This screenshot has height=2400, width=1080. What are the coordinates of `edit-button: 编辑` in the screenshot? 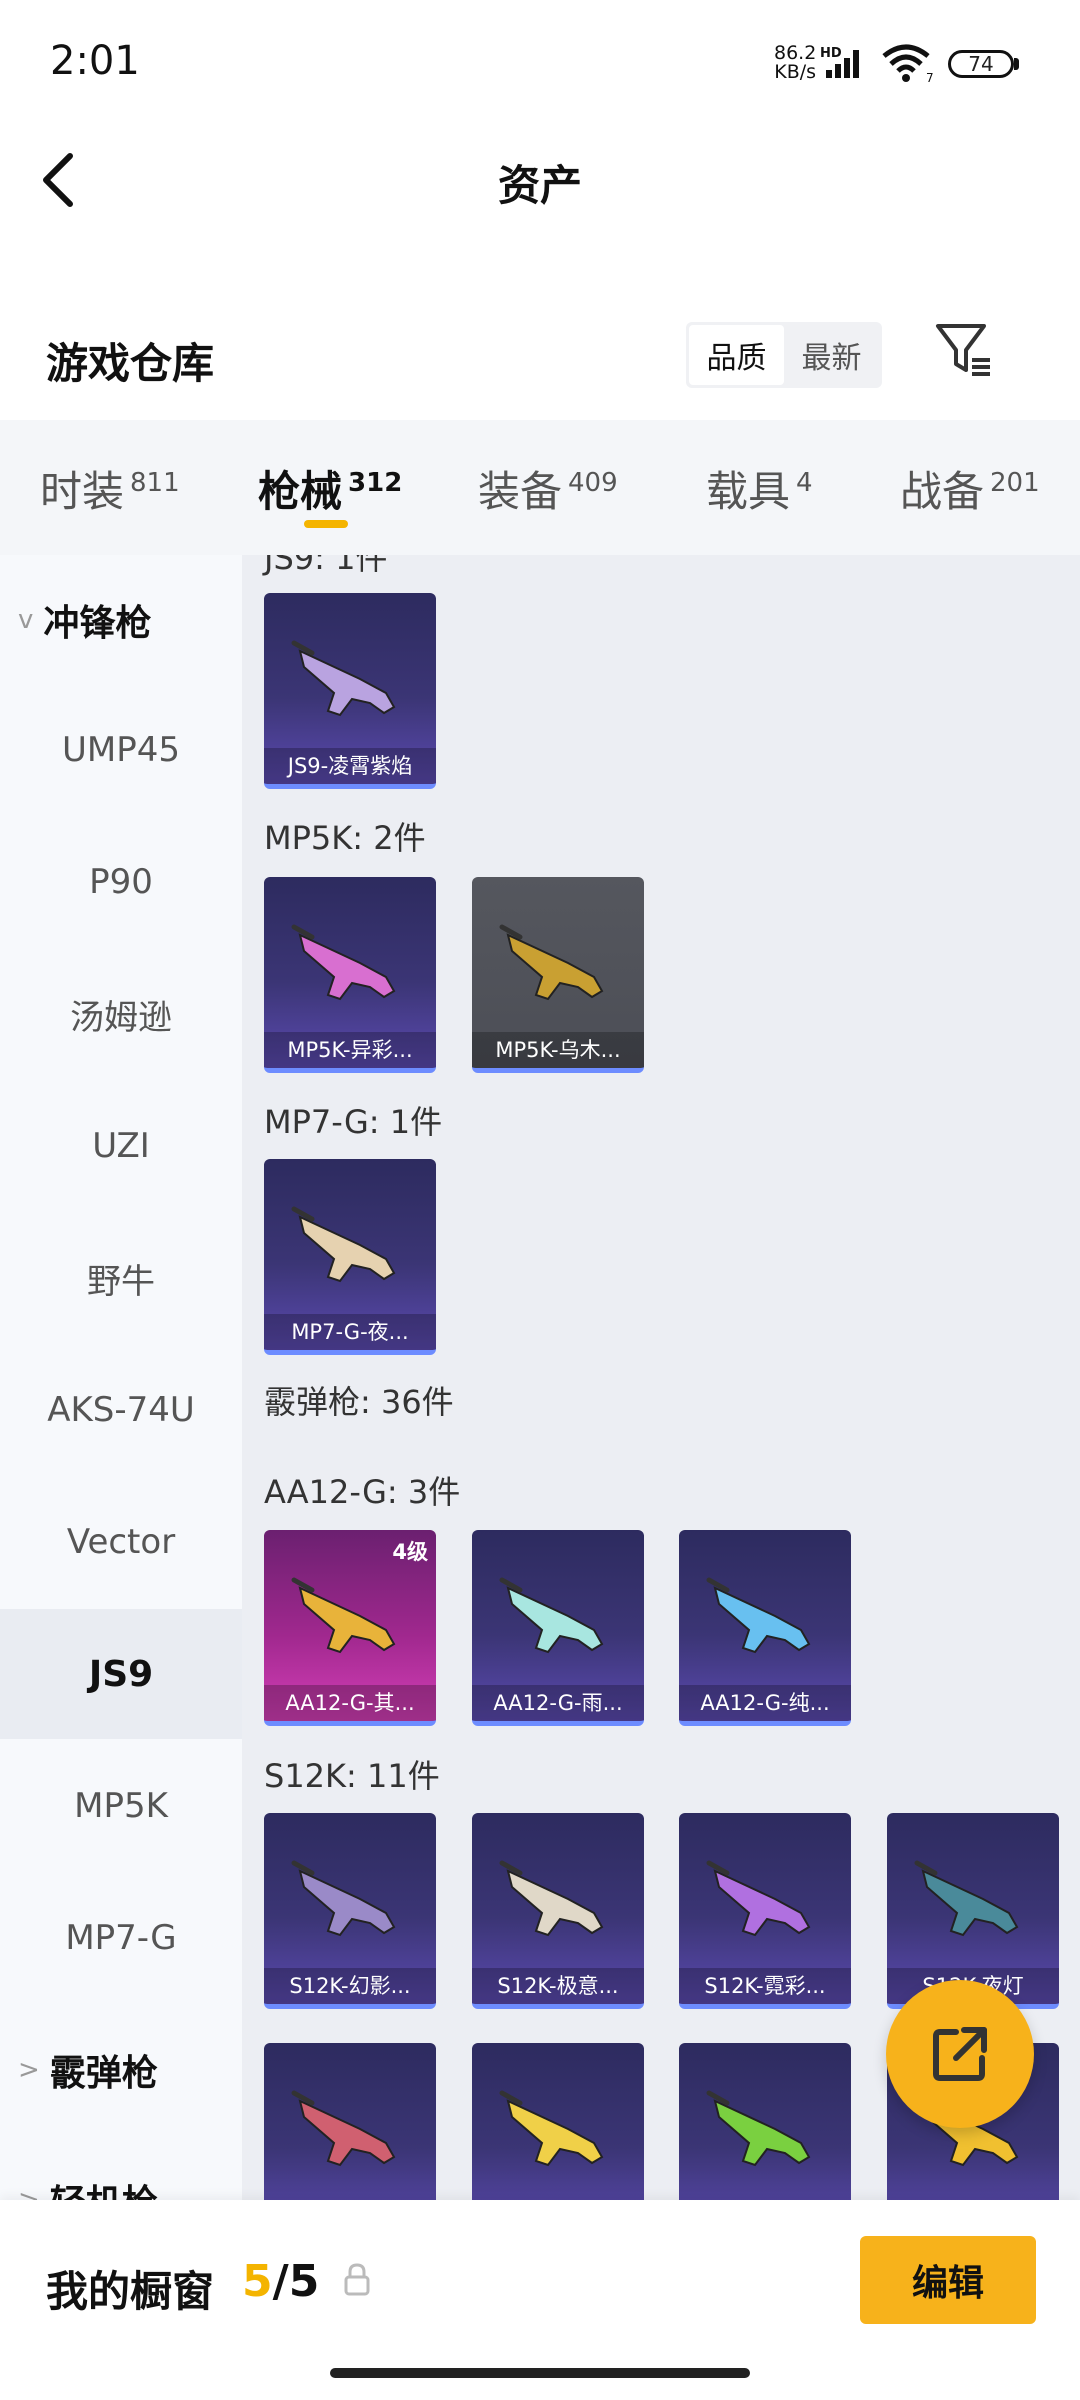 It's located at (948, 2280).